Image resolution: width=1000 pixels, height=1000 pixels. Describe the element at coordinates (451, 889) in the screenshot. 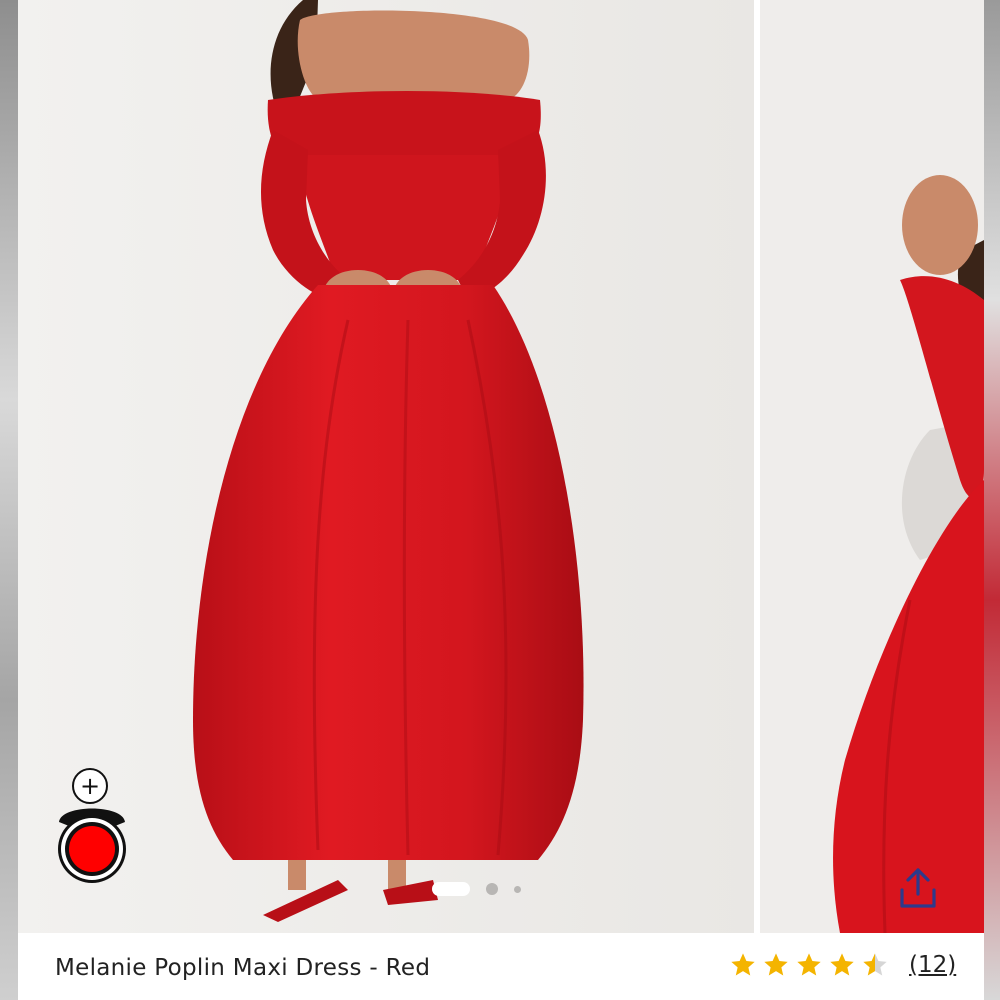

I see `carousel-dot-active` at that location.